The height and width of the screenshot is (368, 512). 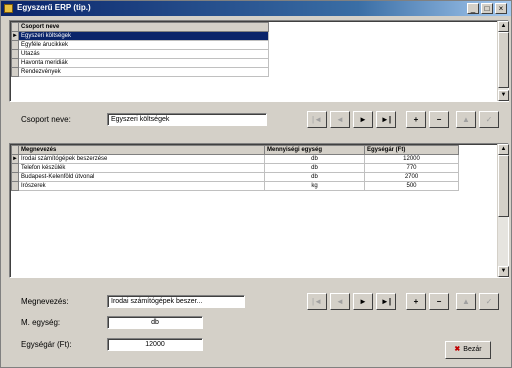 I want to click on group-cell: Utazás, so click(x=143, y=54).